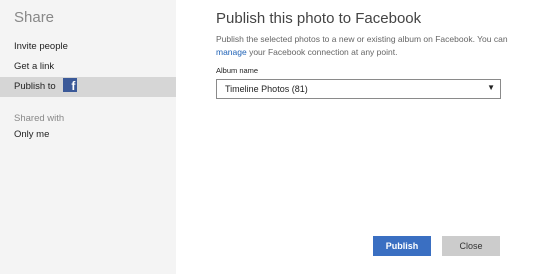 The height and width of the screenshot is (274, 550). Describe the element at coordinates (319, 18) in the screenshot. I see `page-title: Publish this photo to Facebook` at that location.